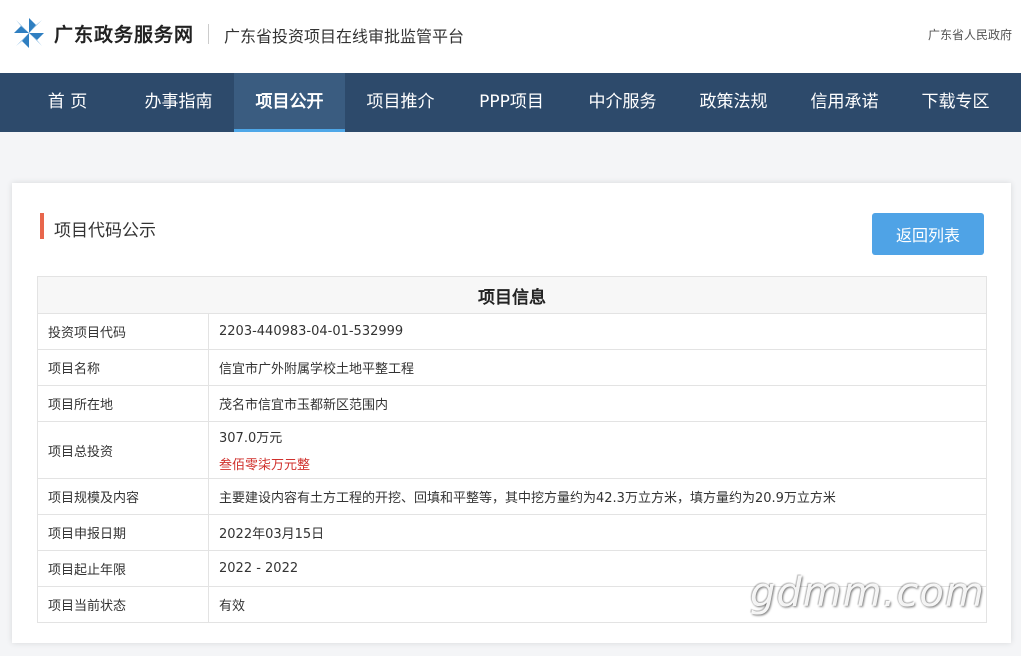 The image size is (1021, 656). I want to click on row-value: 2022年03月15日, so click(597, 532).